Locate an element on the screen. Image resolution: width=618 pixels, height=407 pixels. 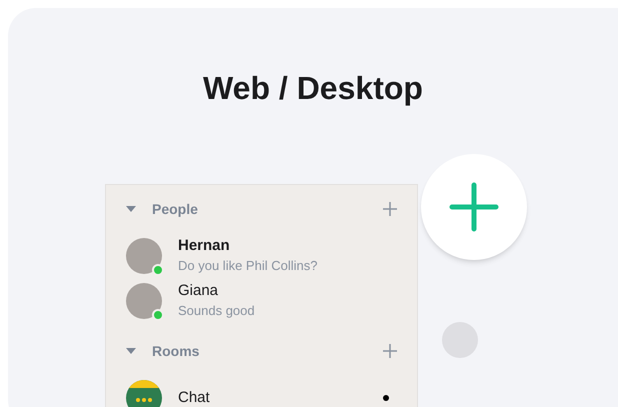
last-message: Sounds good is located at coordinates (217, 311).